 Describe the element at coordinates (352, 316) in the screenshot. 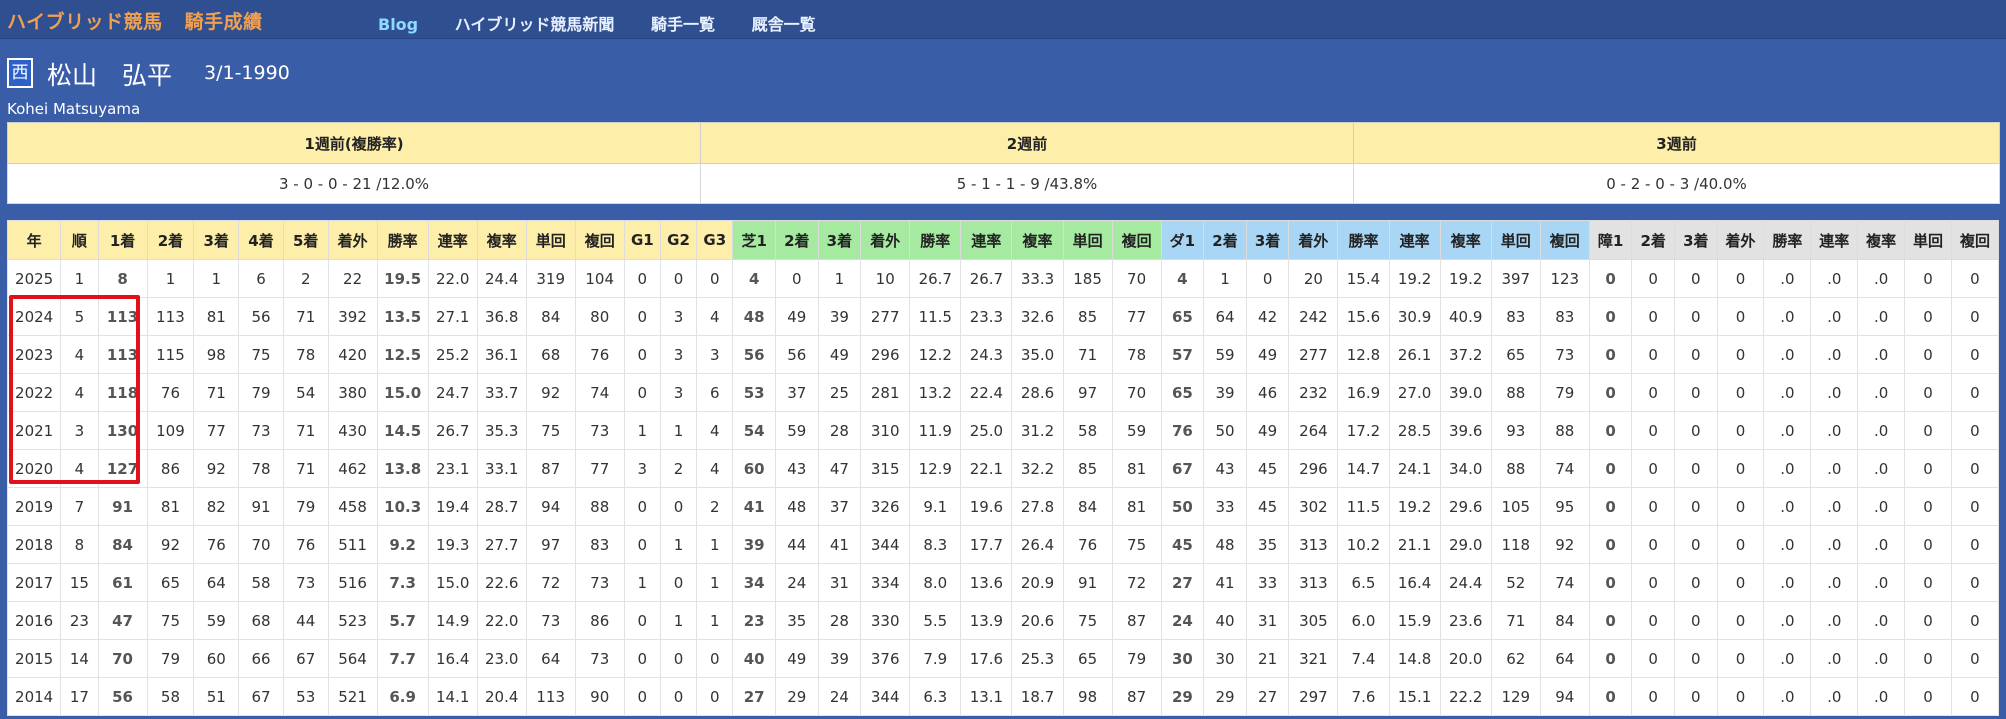

I see `stats-cell: 392` at that location.